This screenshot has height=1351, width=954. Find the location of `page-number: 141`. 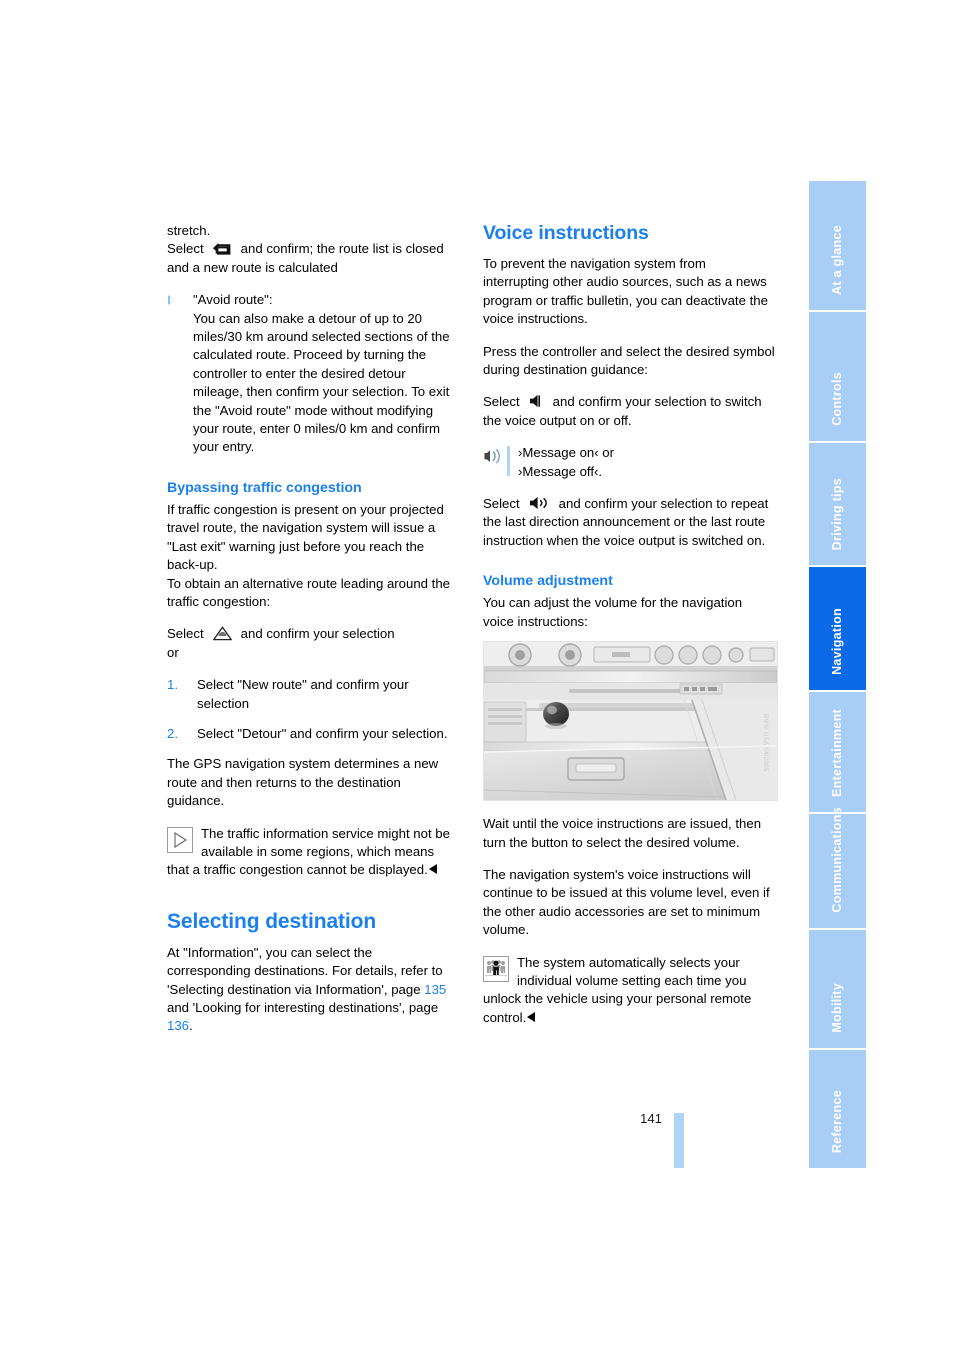

page-number: 141 is located at coordinates (651, 1118).